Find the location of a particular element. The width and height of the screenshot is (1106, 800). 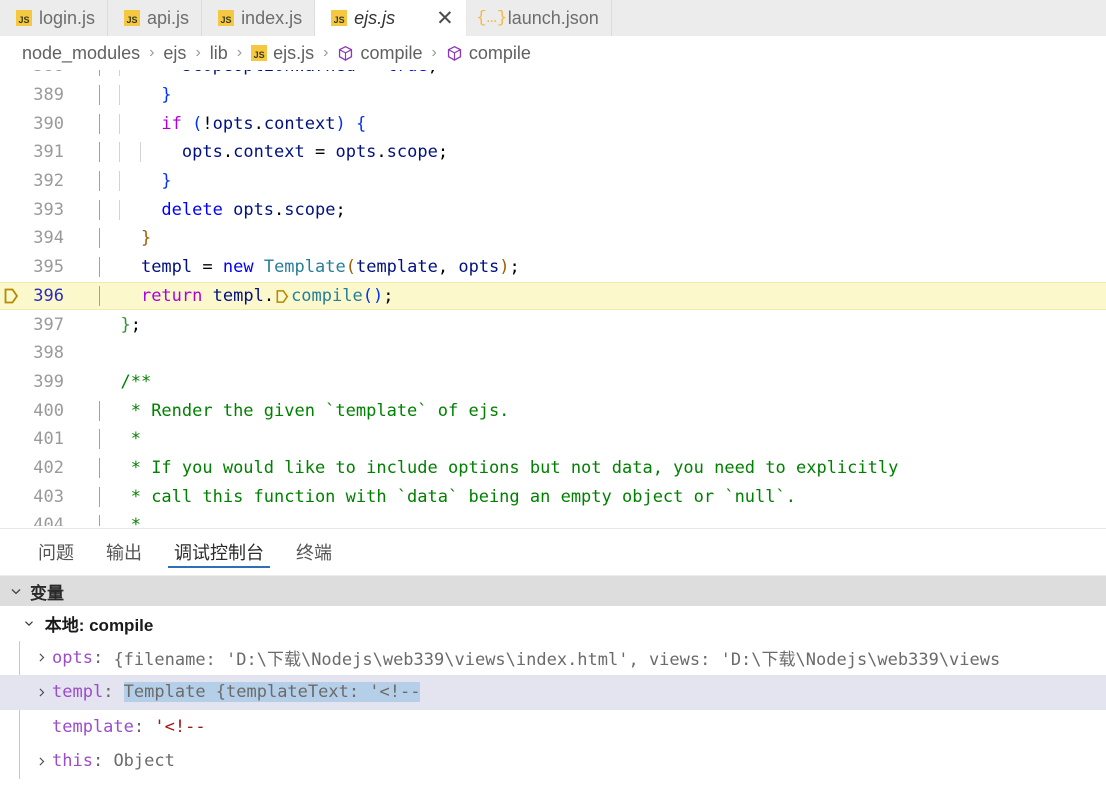

line-number-gutter: 397 is located at coordinates (38, 325).